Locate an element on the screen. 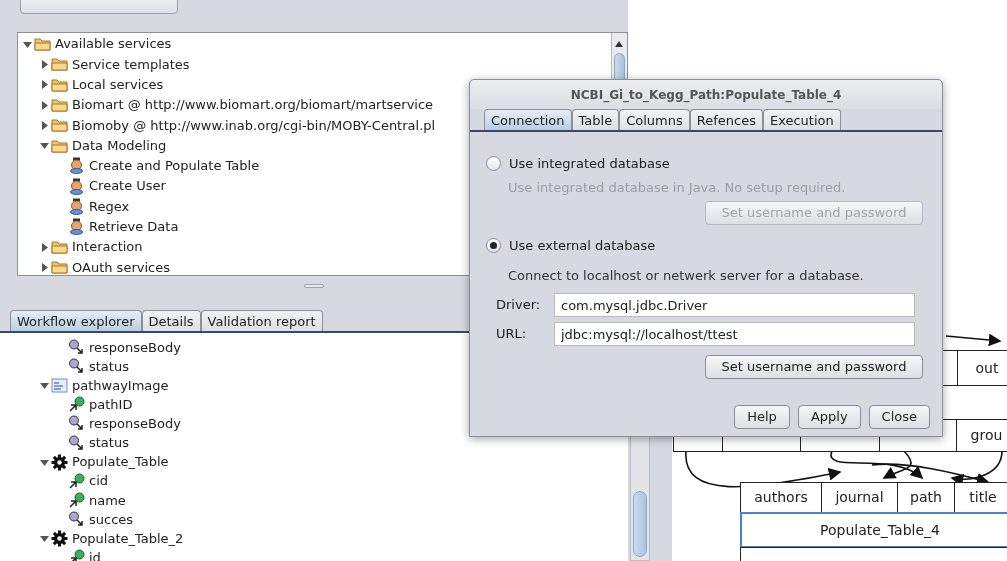 Image resolution: width=1007 pixels, height=561 pixels. port-cell: out is located at coordinates (982, 368).